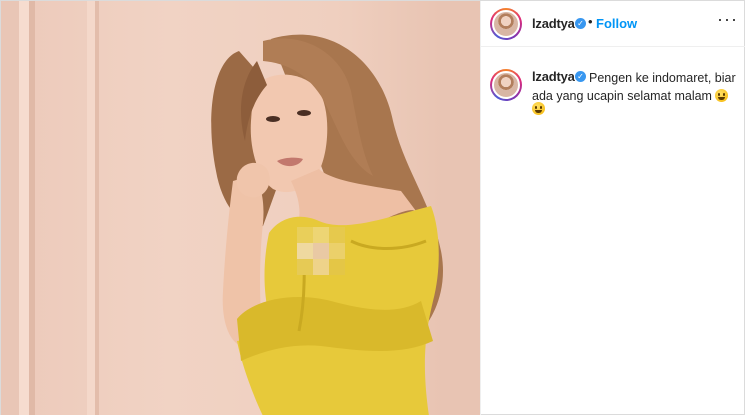 The image size is (745, 415). What do you see at coordinates (97, 208) in the screenshot?
I see `wall-panel-edge-shadow` at bounding box center [97, 208].